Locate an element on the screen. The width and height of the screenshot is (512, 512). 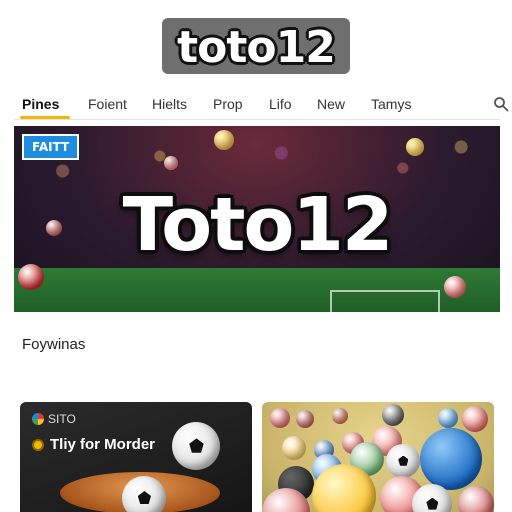
active-tab-indicator is located at coordinates (45, 117).